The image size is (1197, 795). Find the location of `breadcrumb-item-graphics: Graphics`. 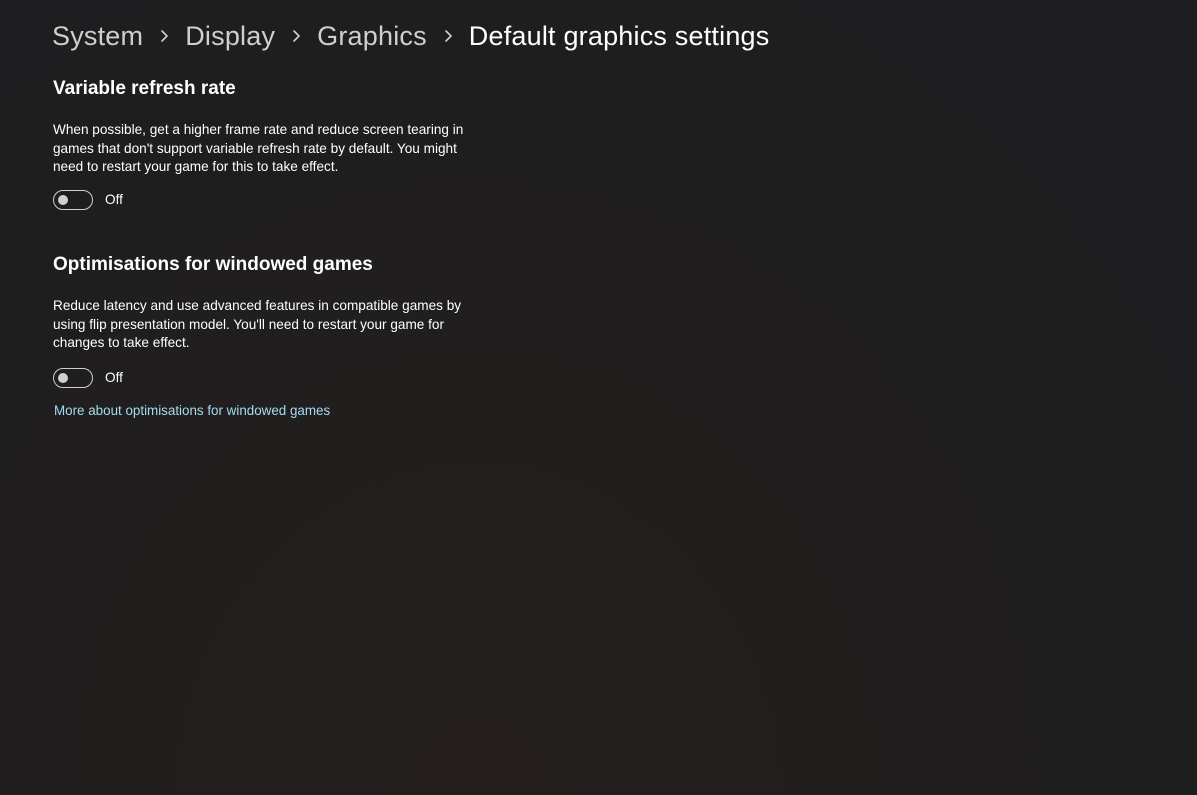

breadcrumb-item-graphics: Graphics is located at coordinates (372, 36).